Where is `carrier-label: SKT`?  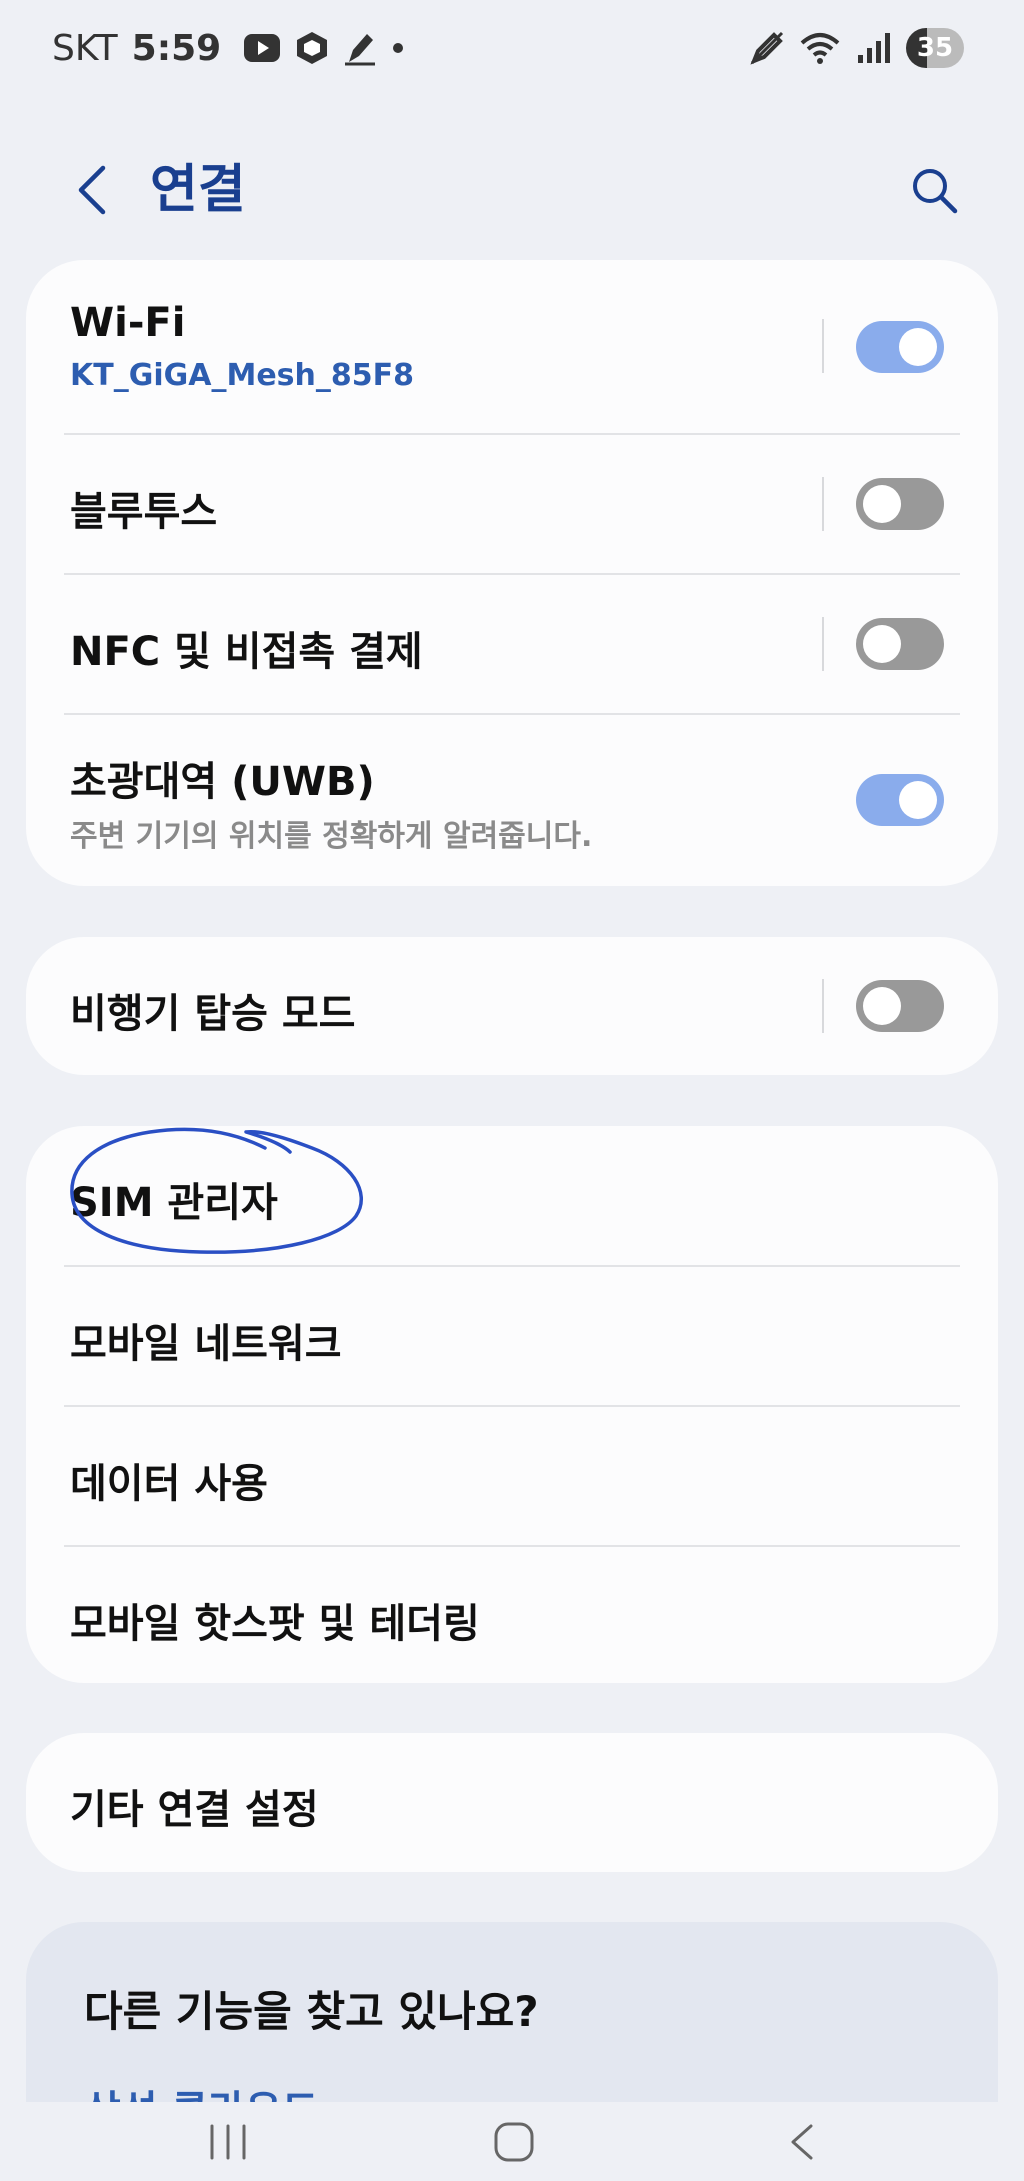 carrier-label: SKT is located at coordinates (85, 48).